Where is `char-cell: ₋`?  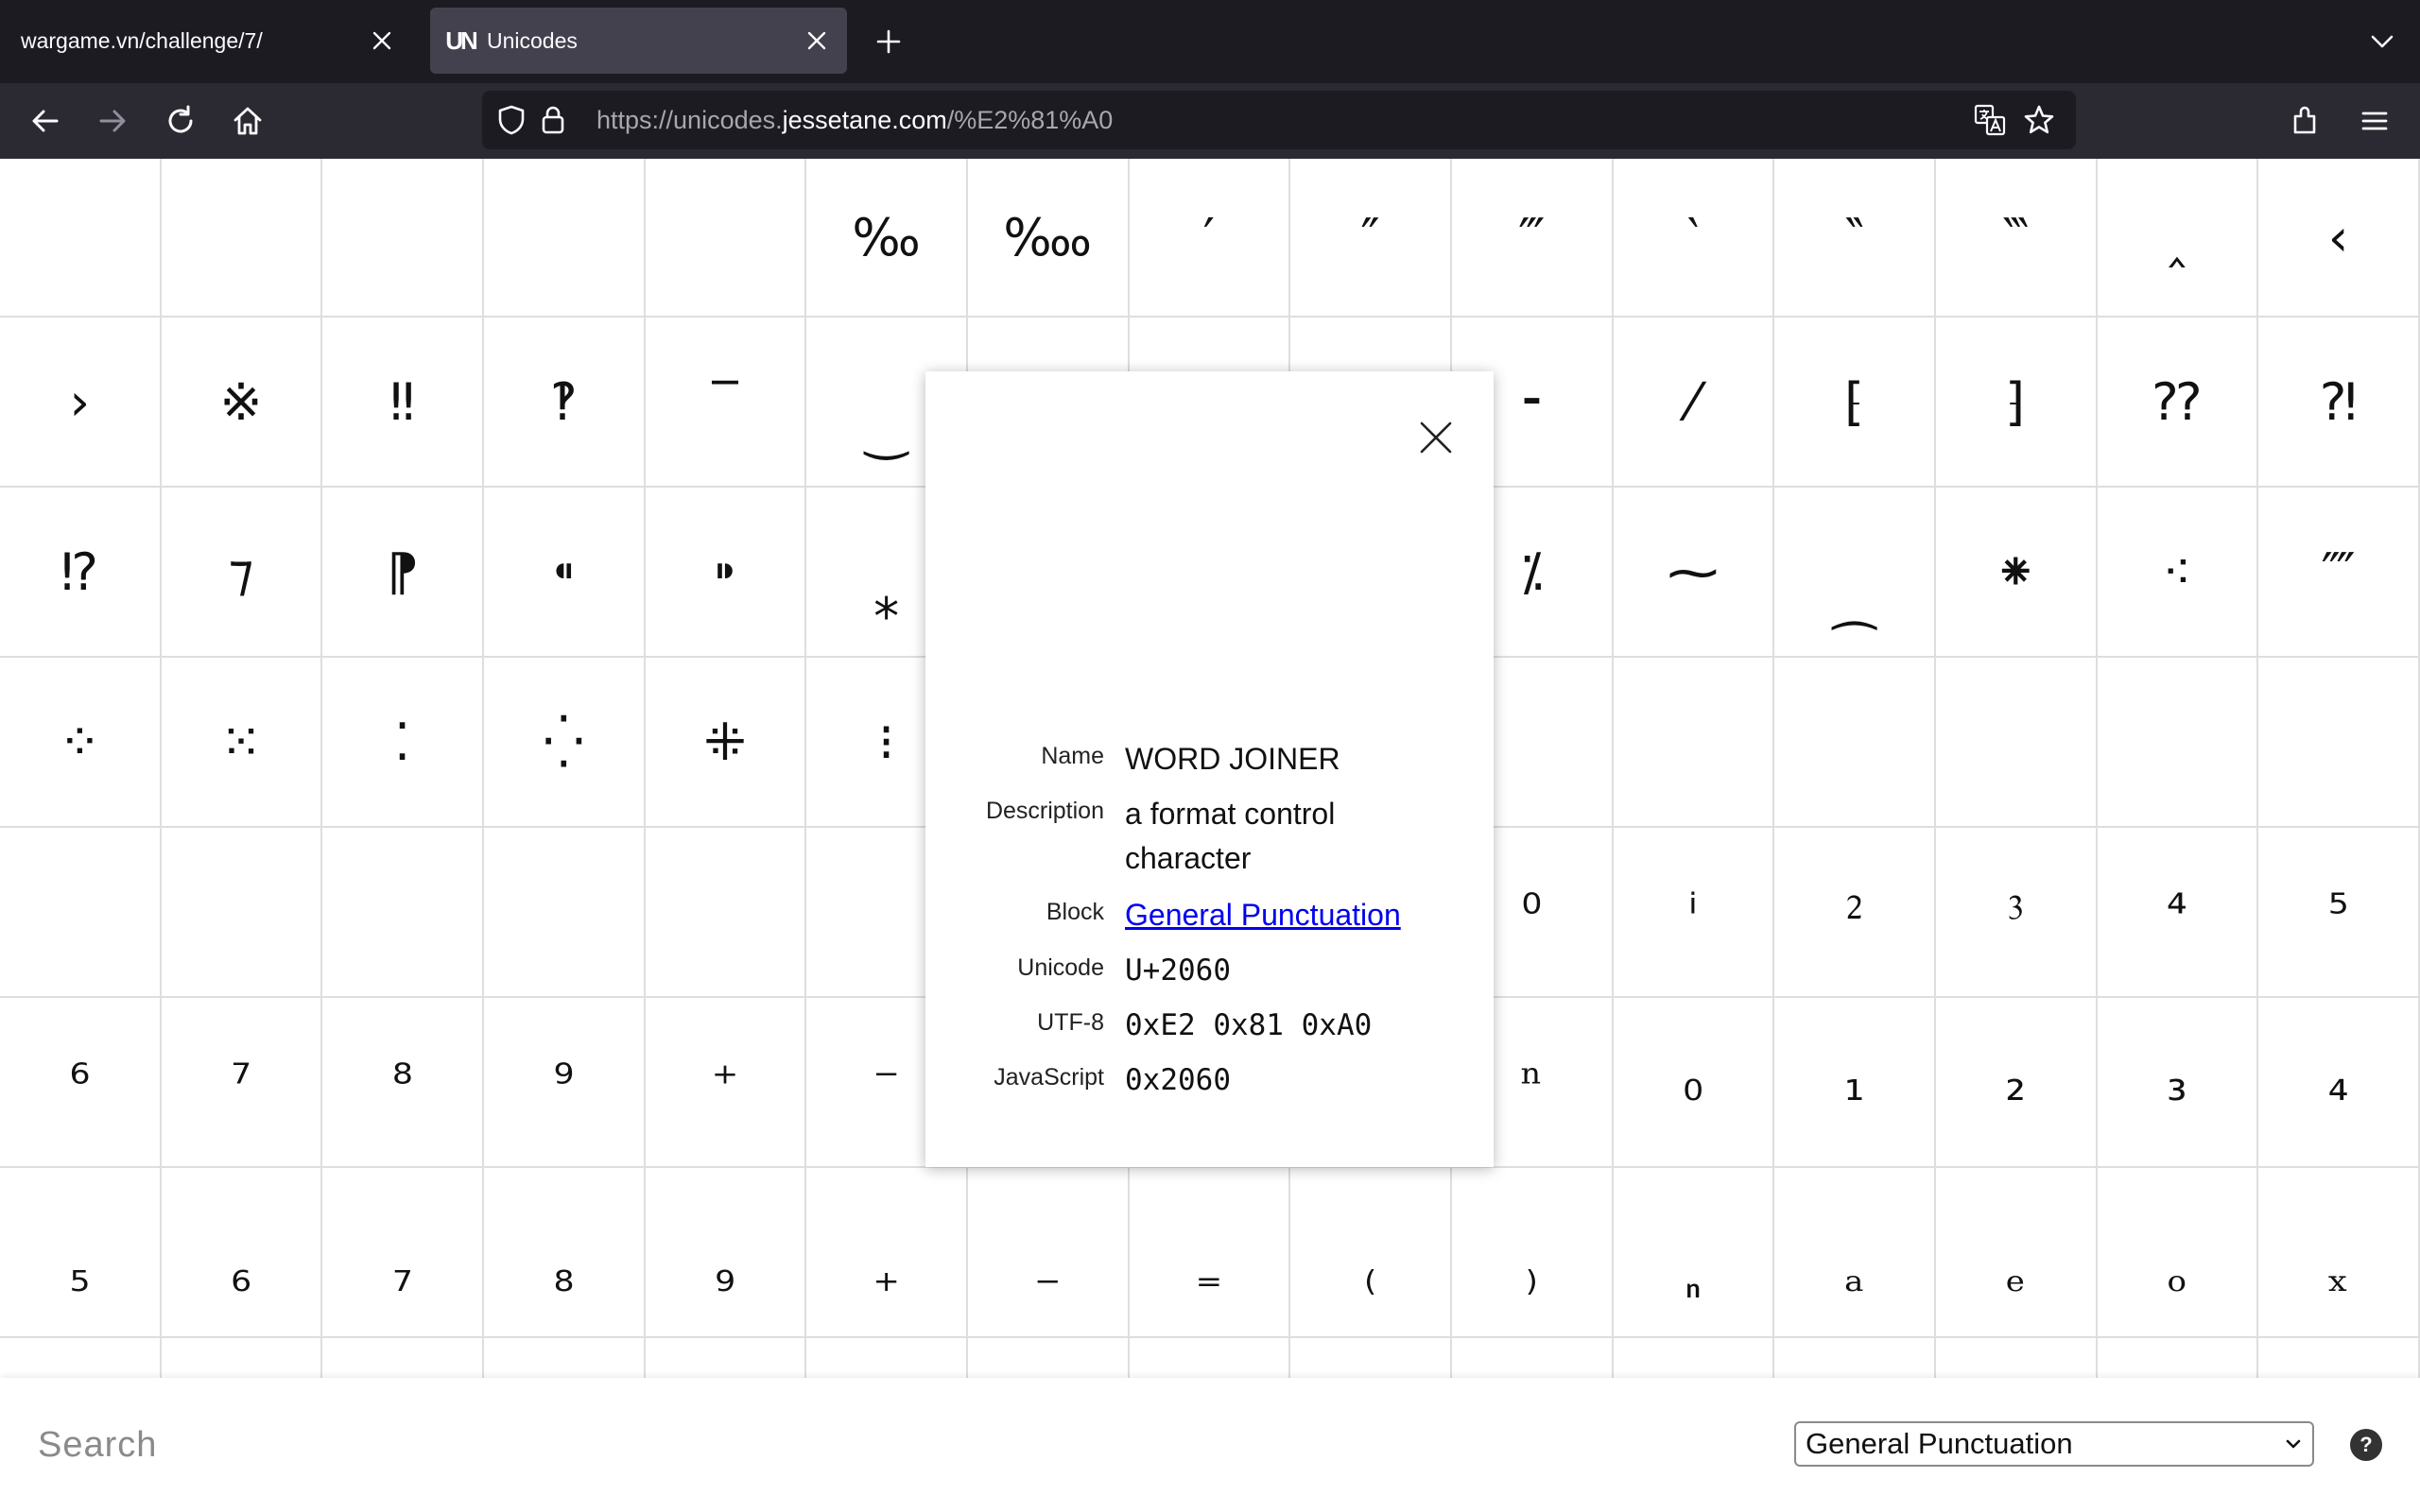 char-cell: ₋ is located at coordinates (1048, 1253).